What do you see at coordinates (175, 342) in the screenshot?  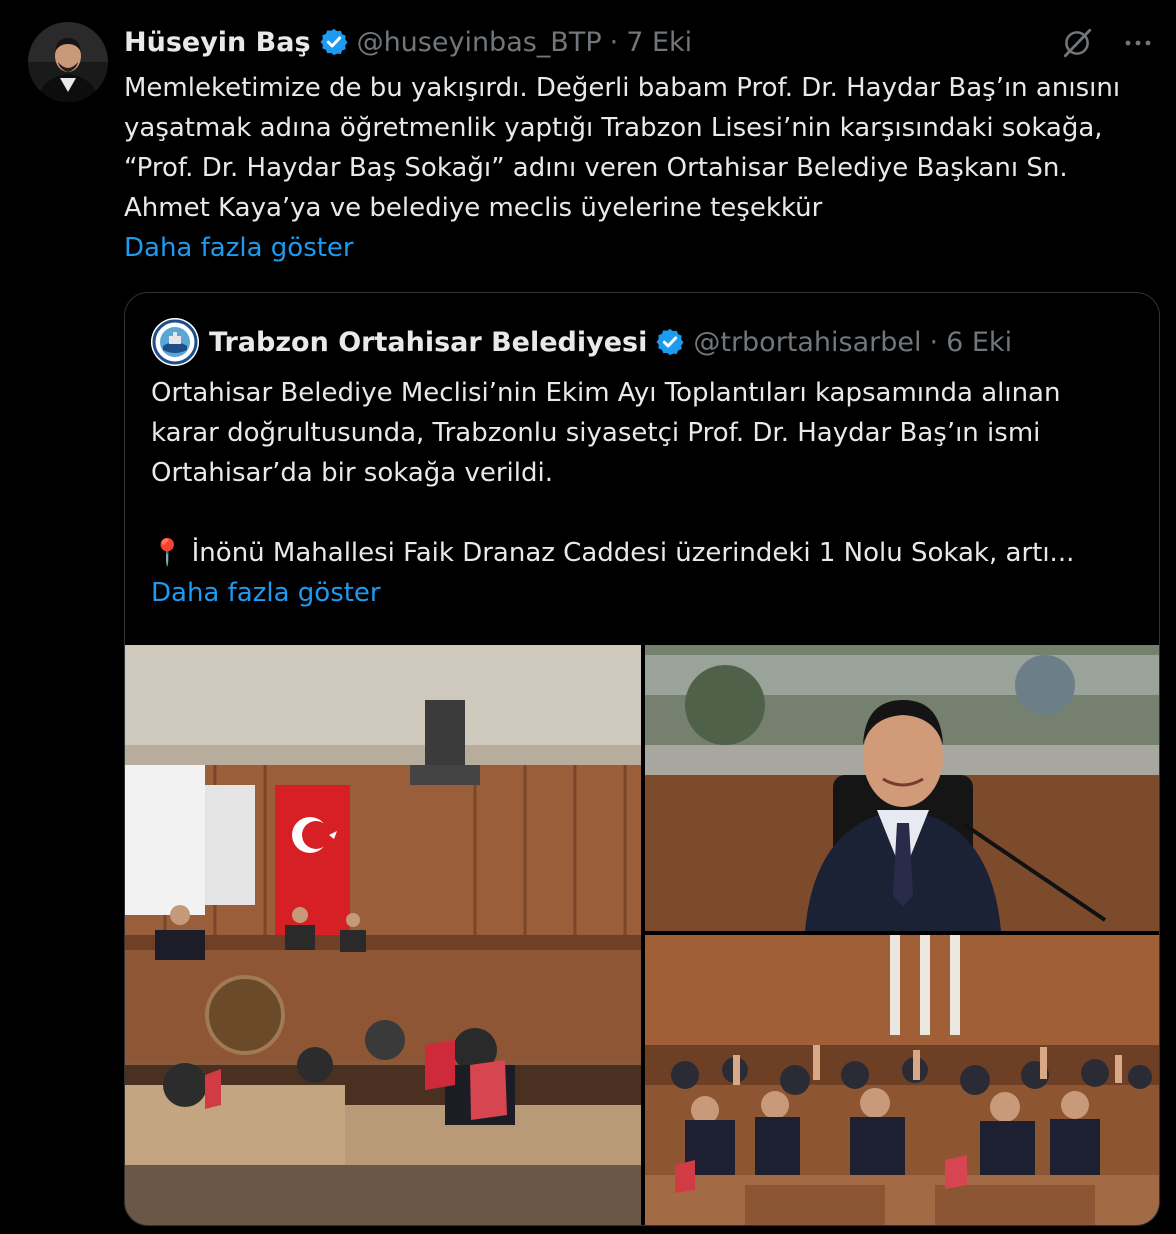 I see `quoted-author-avatar` at bounding box center [175, 342].